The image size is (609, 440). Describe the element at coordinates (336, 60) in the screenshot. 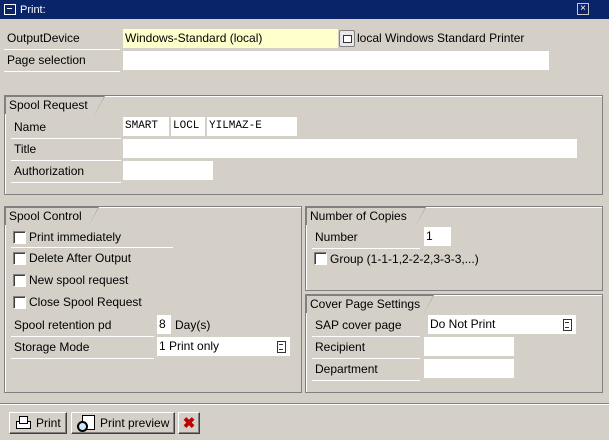

I see `page-selection-input` at that location.